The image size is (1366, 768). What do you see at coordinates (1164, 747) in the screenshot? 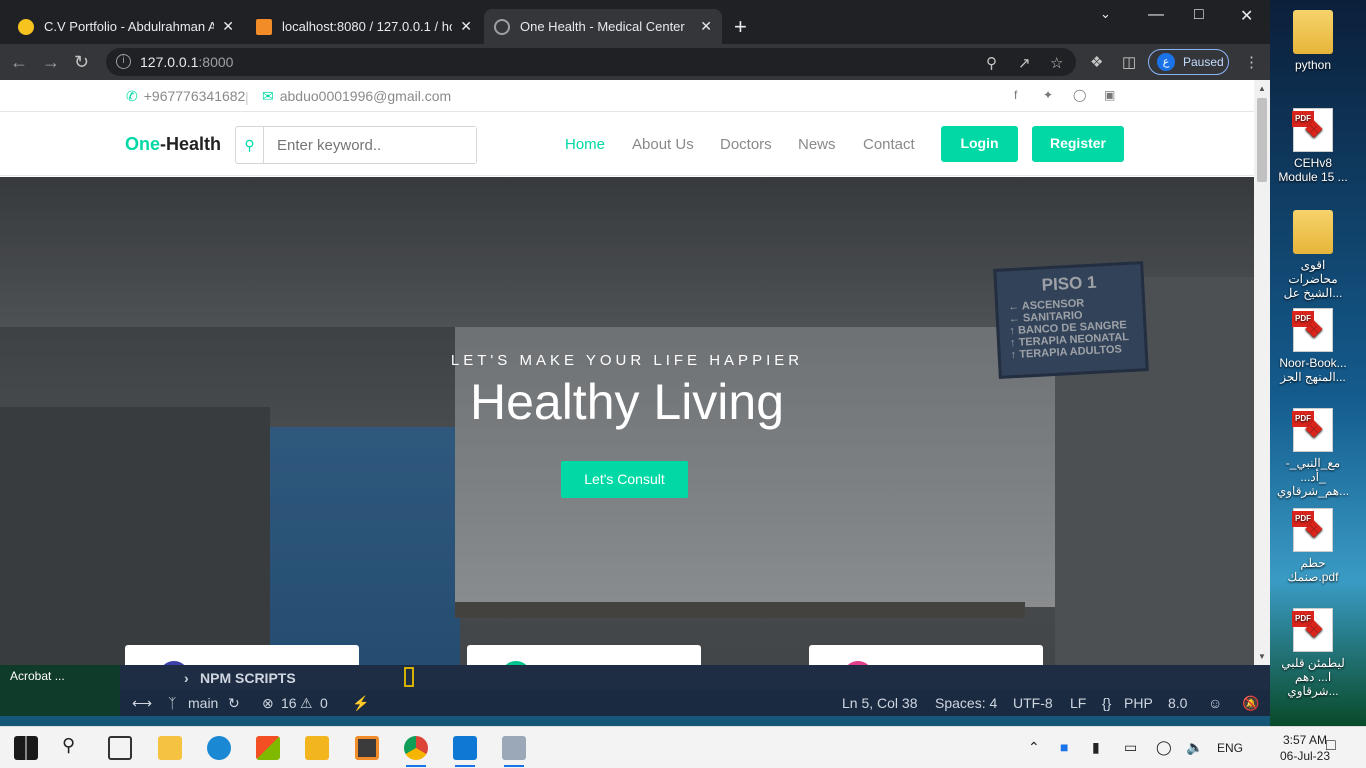
I see `network-globe-icon: ◯` at bounding box center [1164, 747].